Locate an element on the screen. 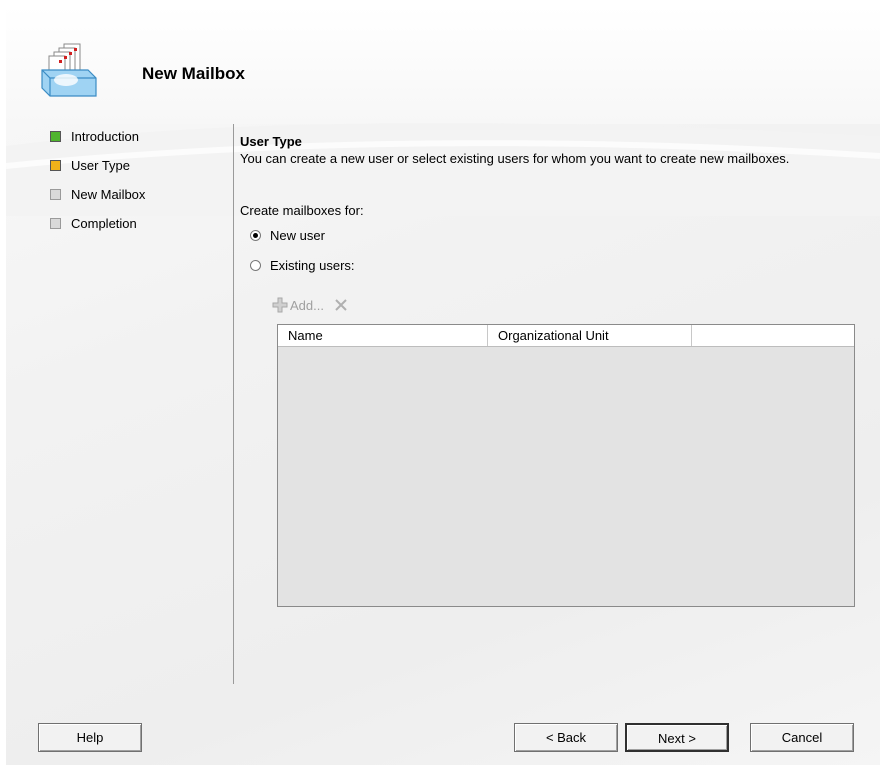  radio-label: Existing users: is located at coordinates (312, 265).